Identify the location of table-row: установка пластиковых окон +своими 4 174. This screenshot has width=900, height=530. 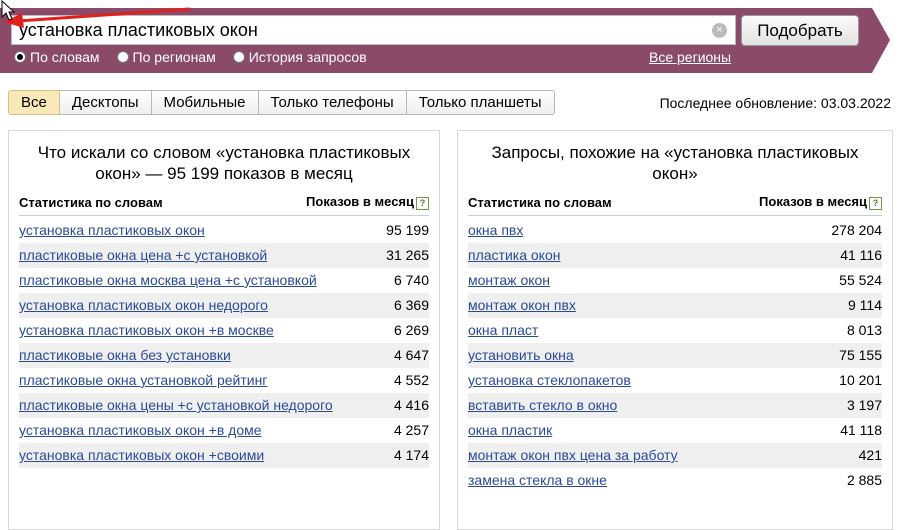
(224, 455).